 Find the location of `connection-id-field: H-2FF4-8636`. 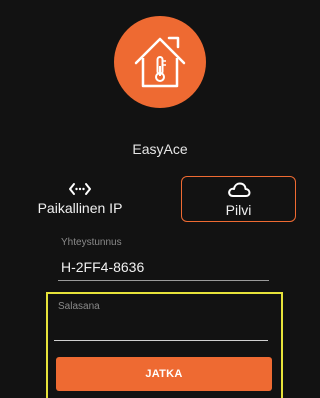

connection-id-field: H-2FF4-8636 is located at coordinates (102, 267).